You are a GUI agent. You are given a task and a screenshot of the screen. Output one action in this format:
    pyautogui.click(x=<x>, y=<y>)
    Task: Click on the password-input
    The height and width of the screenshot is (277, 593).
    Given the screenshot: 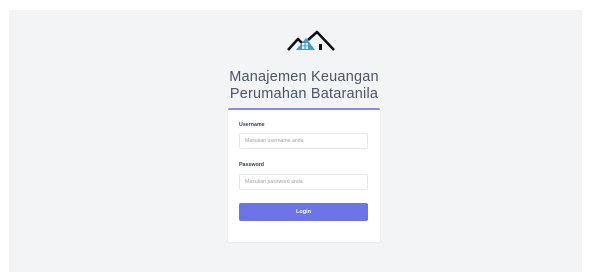 What is the action you would take?
    pyautogui.click(x=303, y=182)
    